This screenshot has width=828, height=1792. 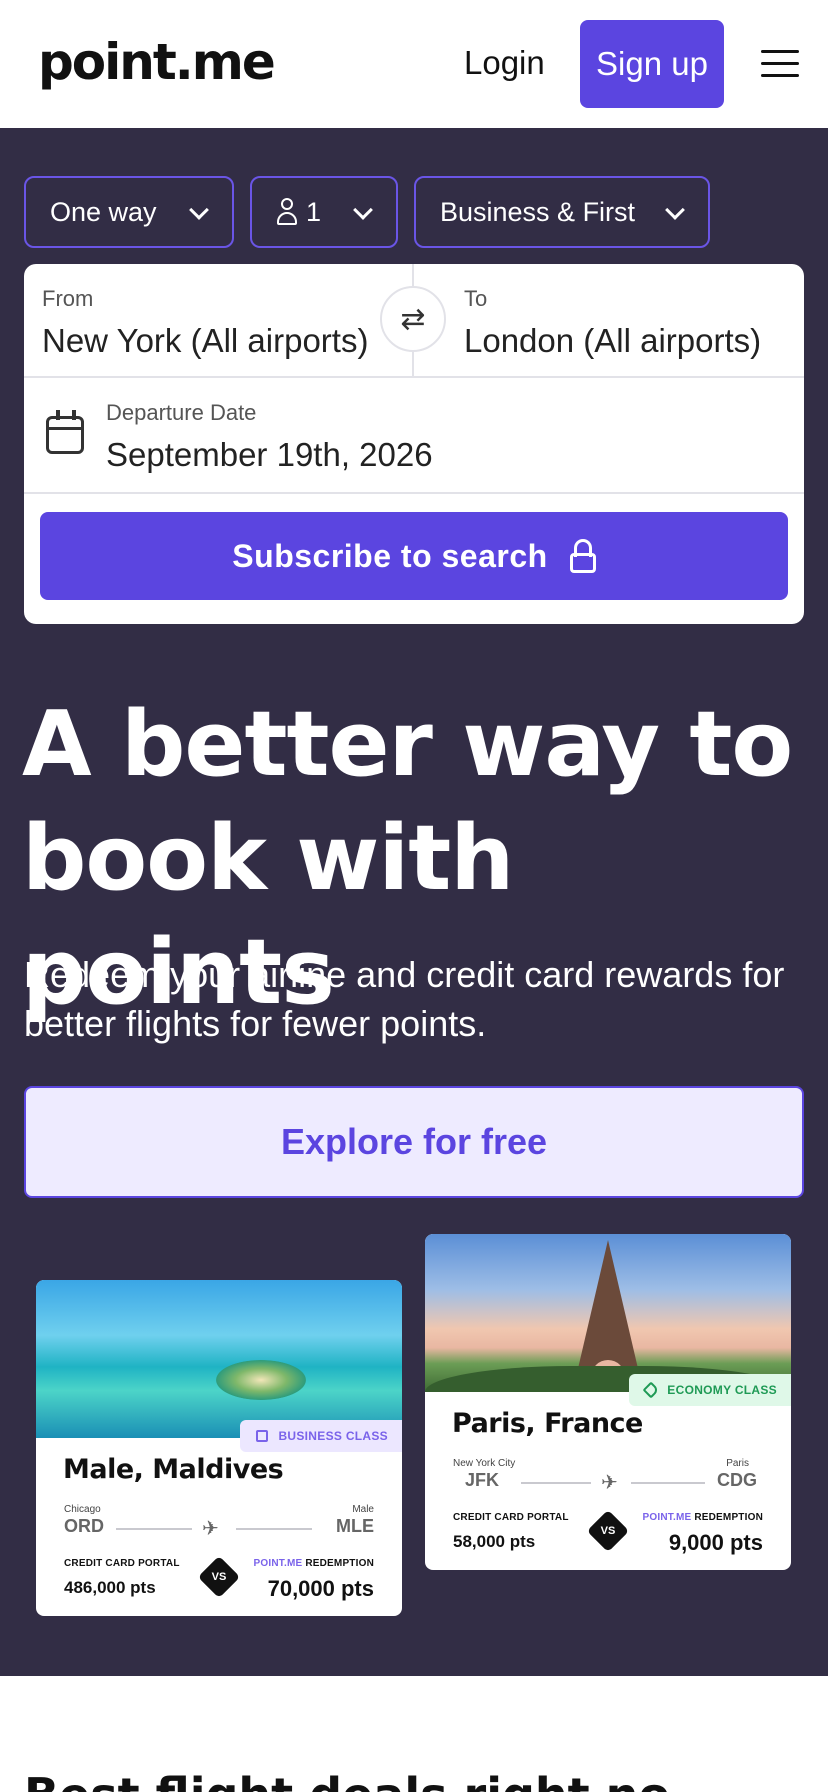 What do you see at coordinates (414, 1142) in the screenshot?
I see `explore-for-free-button: Explore for free` at bounding box center [414, 1142].